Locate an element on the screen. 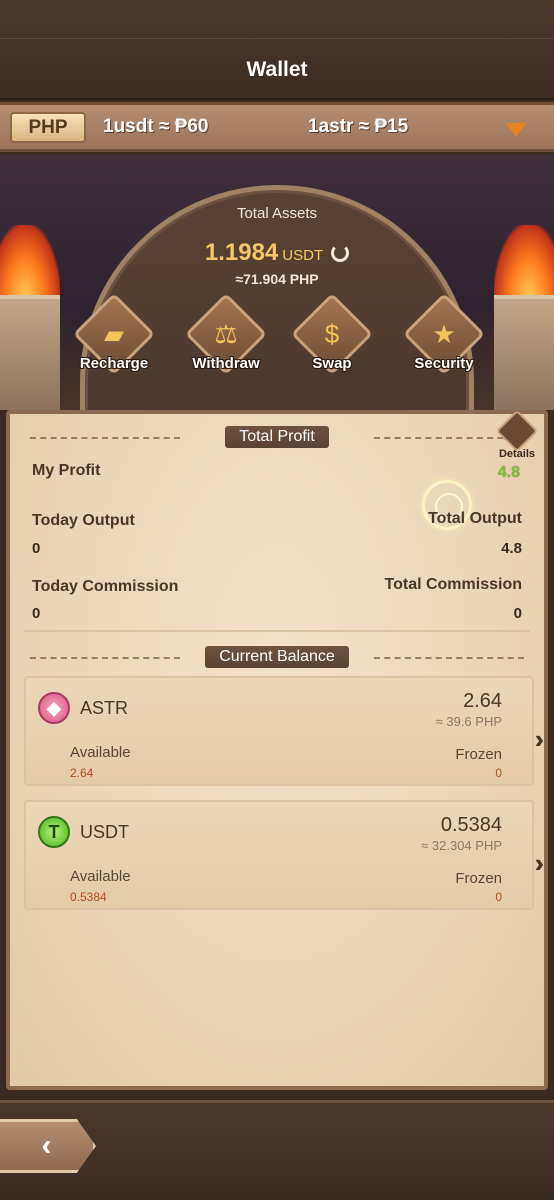 This screenshot has height=1200, width=554. refresh-icon is located at coordinates (340, 253).